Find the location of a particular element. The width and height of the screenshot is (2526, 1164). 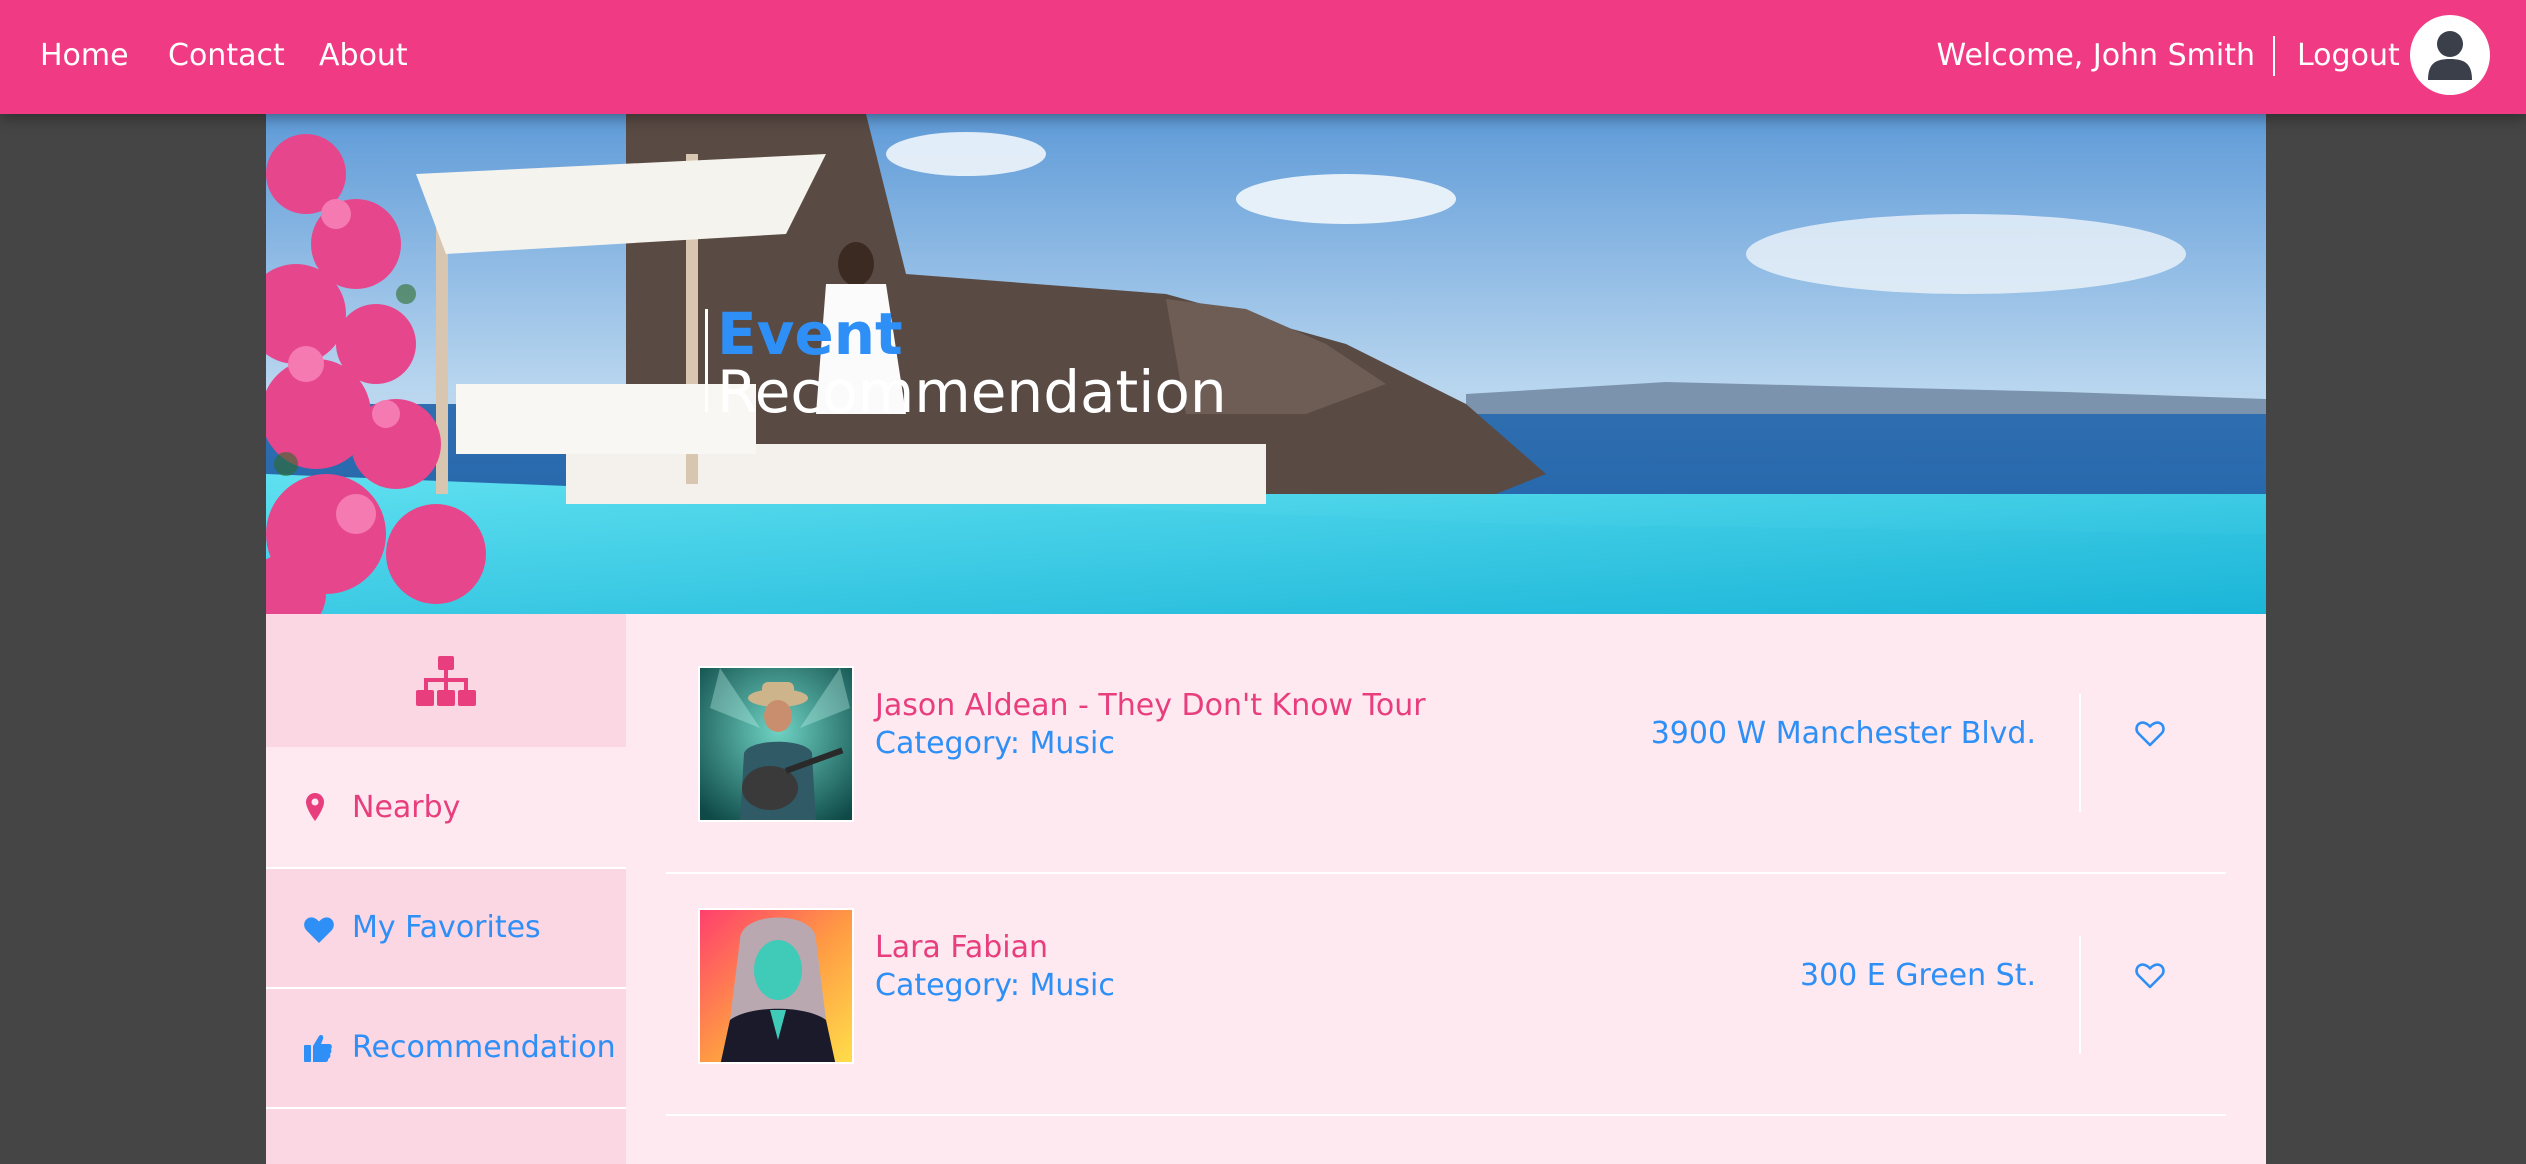

nav-divider is located at coordinates (2274, 56).